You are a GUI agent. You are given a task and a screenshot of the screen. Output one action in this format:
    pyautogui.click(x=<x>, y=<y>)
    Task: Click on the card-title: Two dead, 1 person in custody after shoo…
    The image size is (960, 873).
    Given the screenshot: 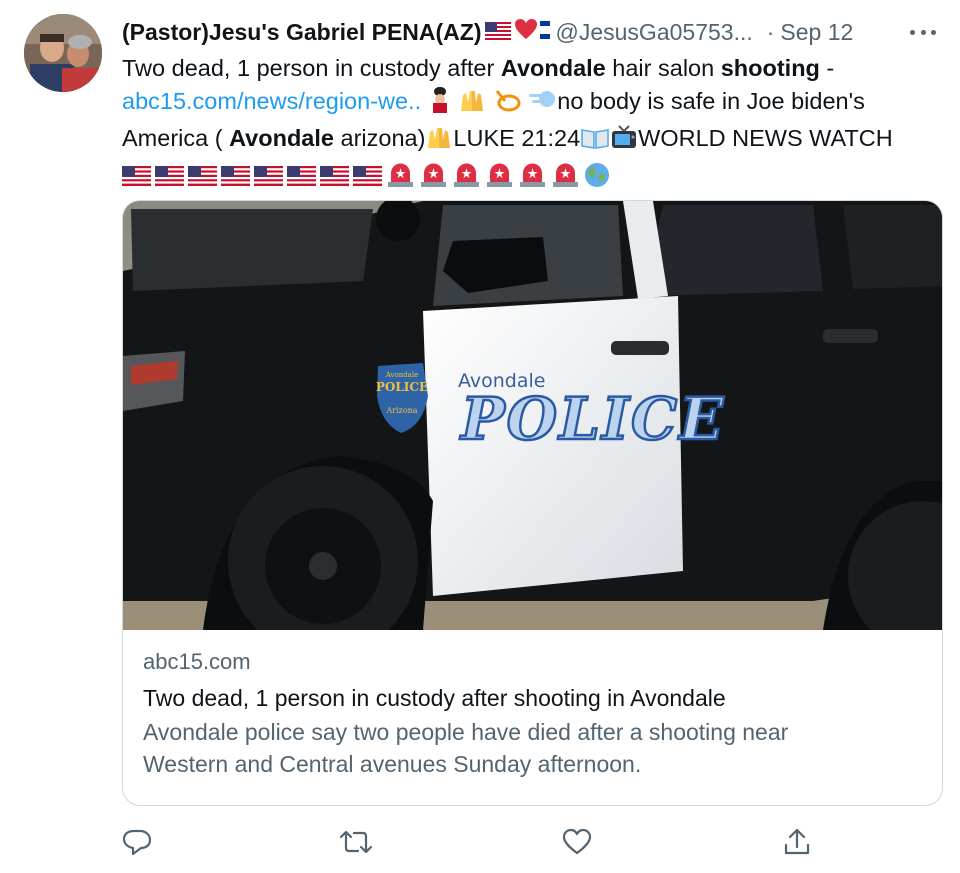 What is the action you would take?
    pyautogui.click(x=434, y=698)
    